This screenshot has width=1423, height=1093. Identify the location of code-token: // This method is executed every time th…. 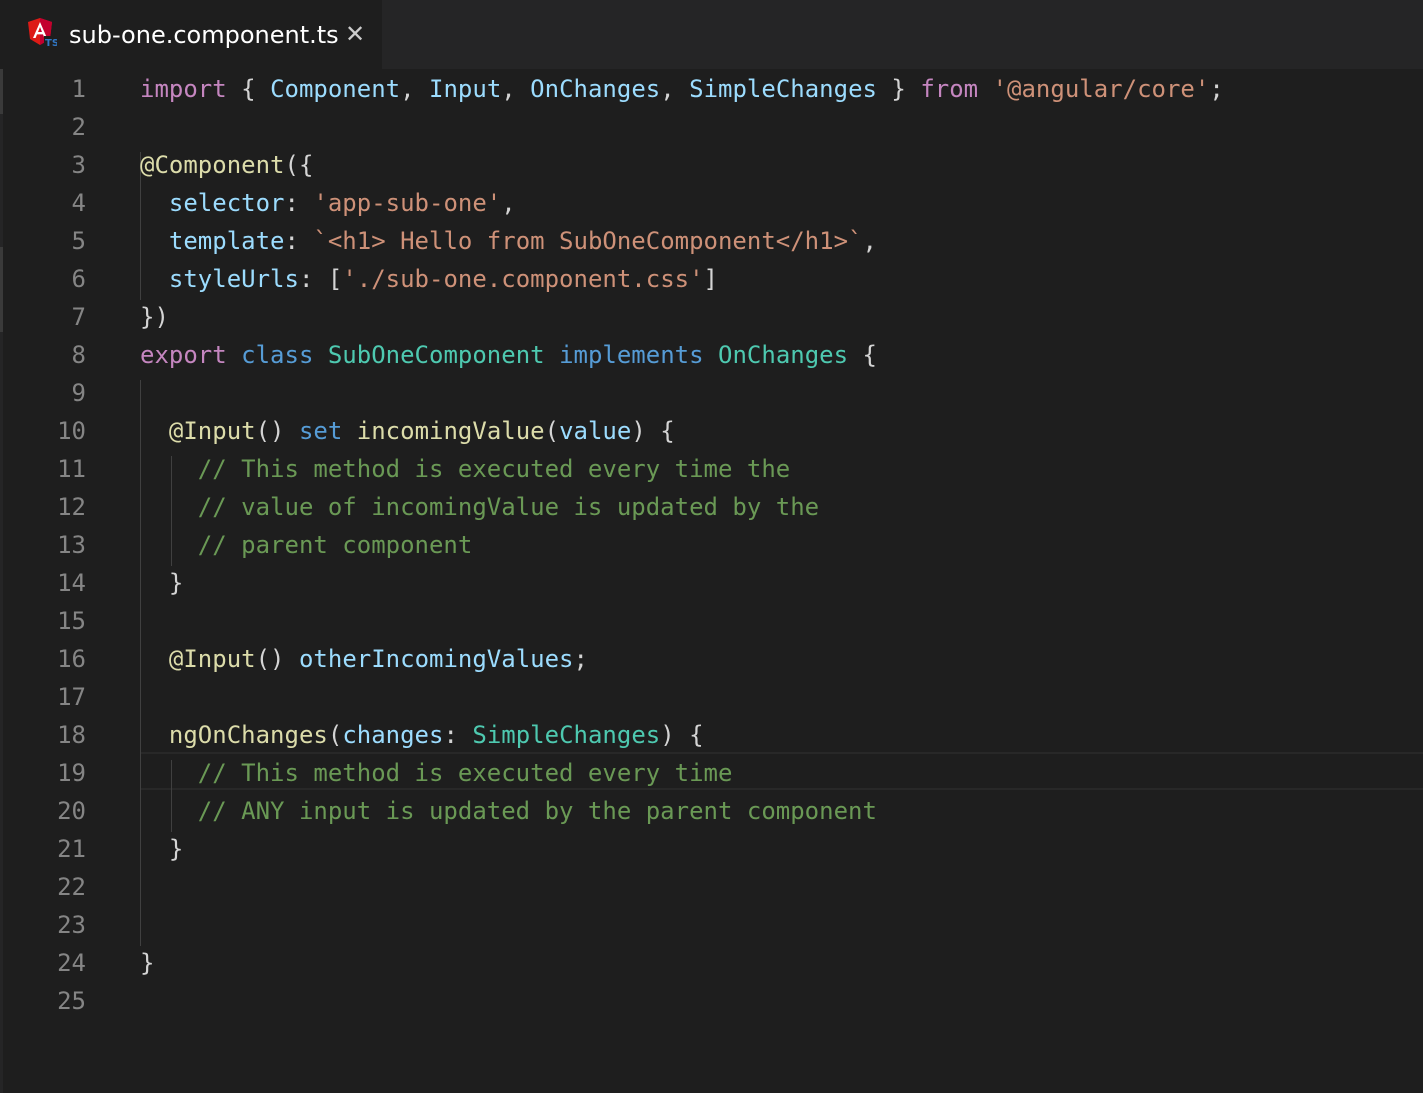
(494, 469).